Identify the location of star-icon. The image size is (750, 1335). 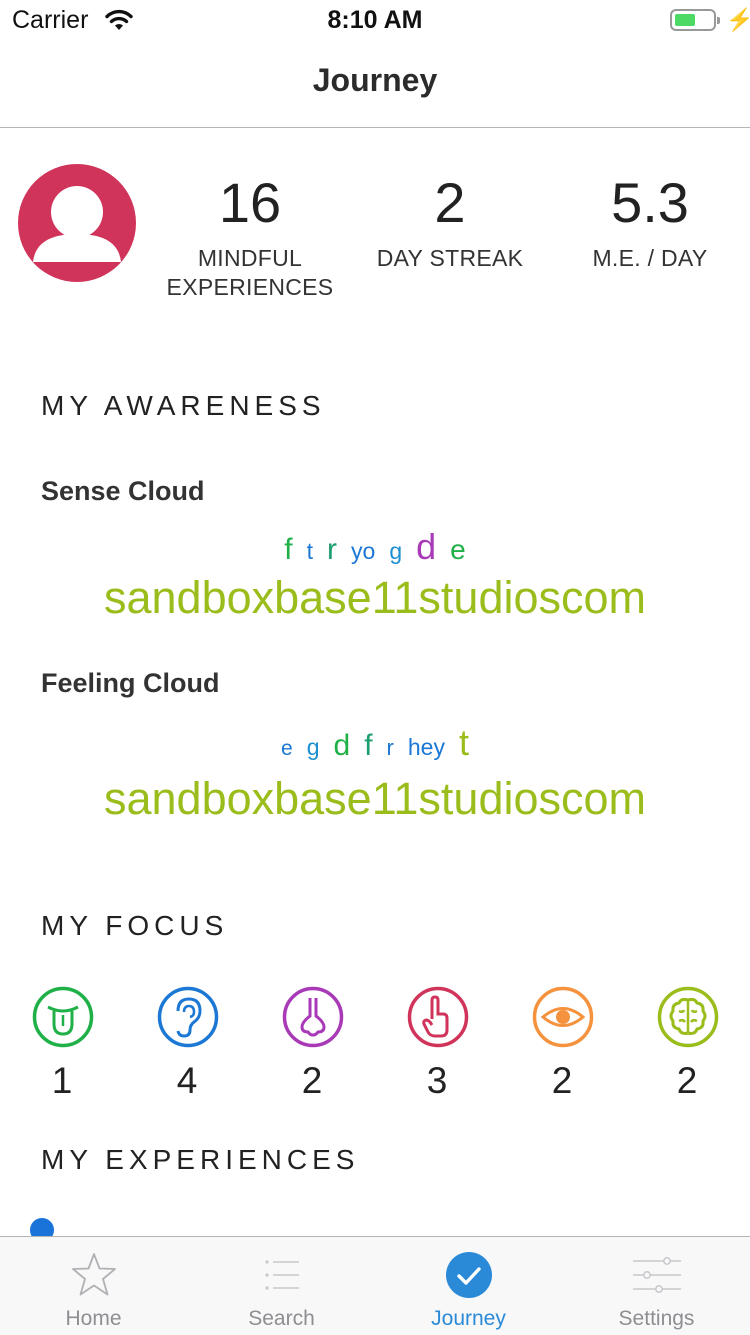
(93, 1274).